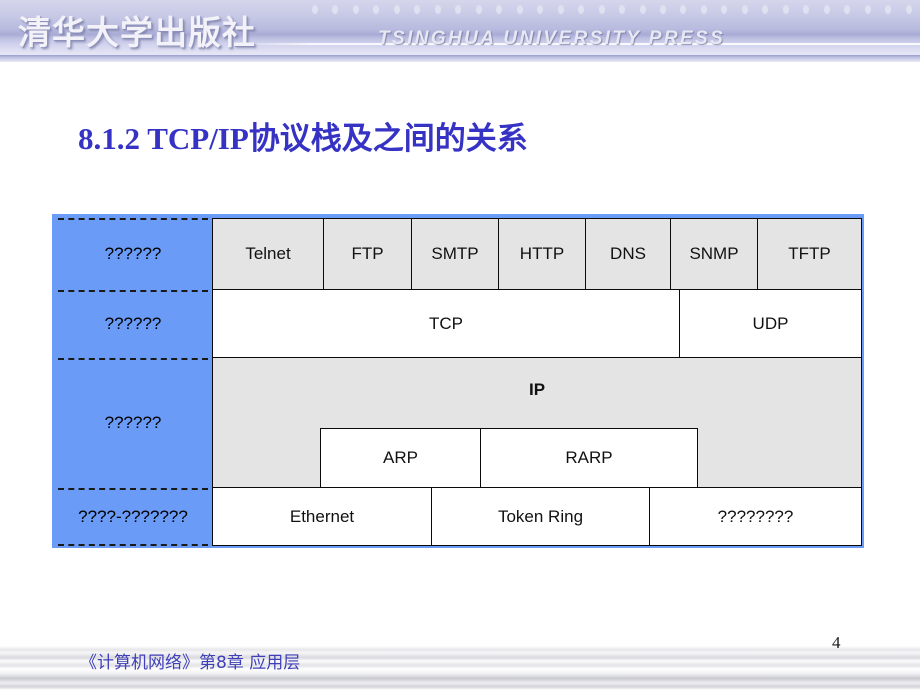  Describe the element at coordinates (460, 58) in the screenshot. I see `header-underline` at that location.